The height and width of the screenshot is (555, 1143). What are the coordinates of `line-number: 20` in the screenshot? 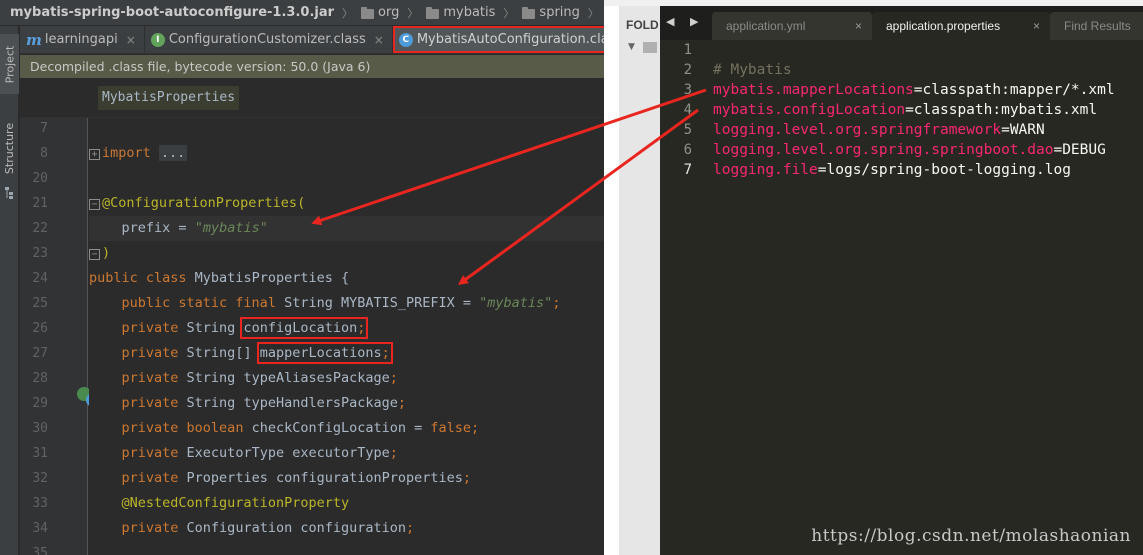 It's located at (40, 178).